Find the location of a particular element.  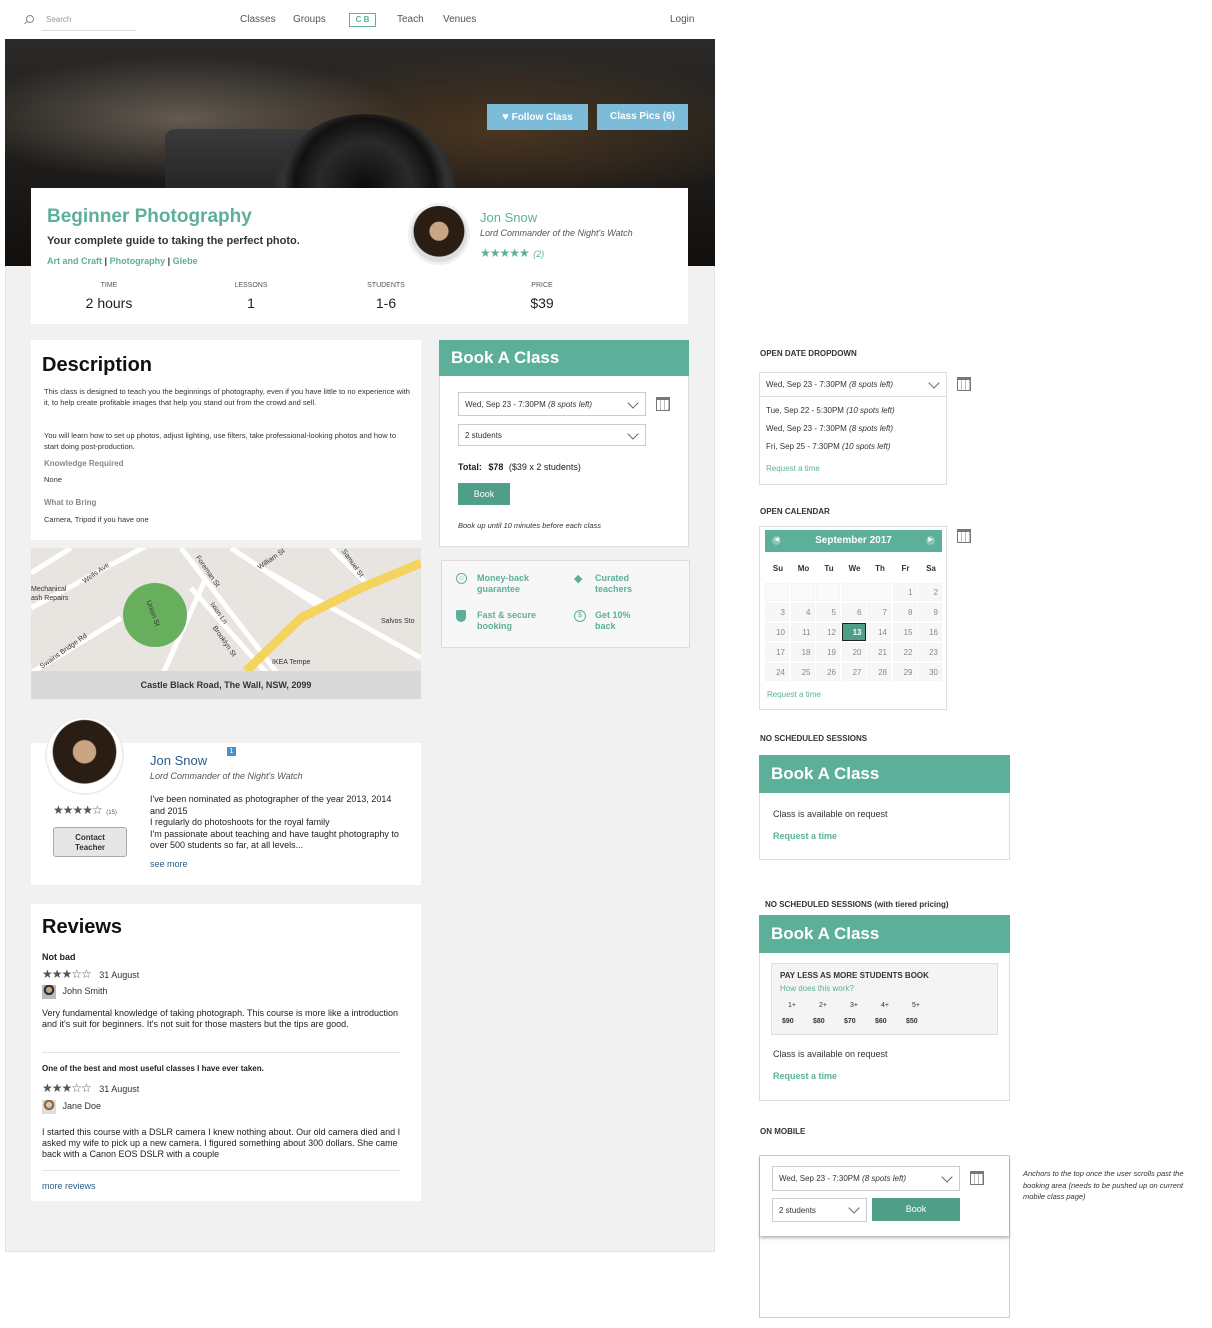

stat-lessons: LESSONS 1 is located at coordinates (251, 296).